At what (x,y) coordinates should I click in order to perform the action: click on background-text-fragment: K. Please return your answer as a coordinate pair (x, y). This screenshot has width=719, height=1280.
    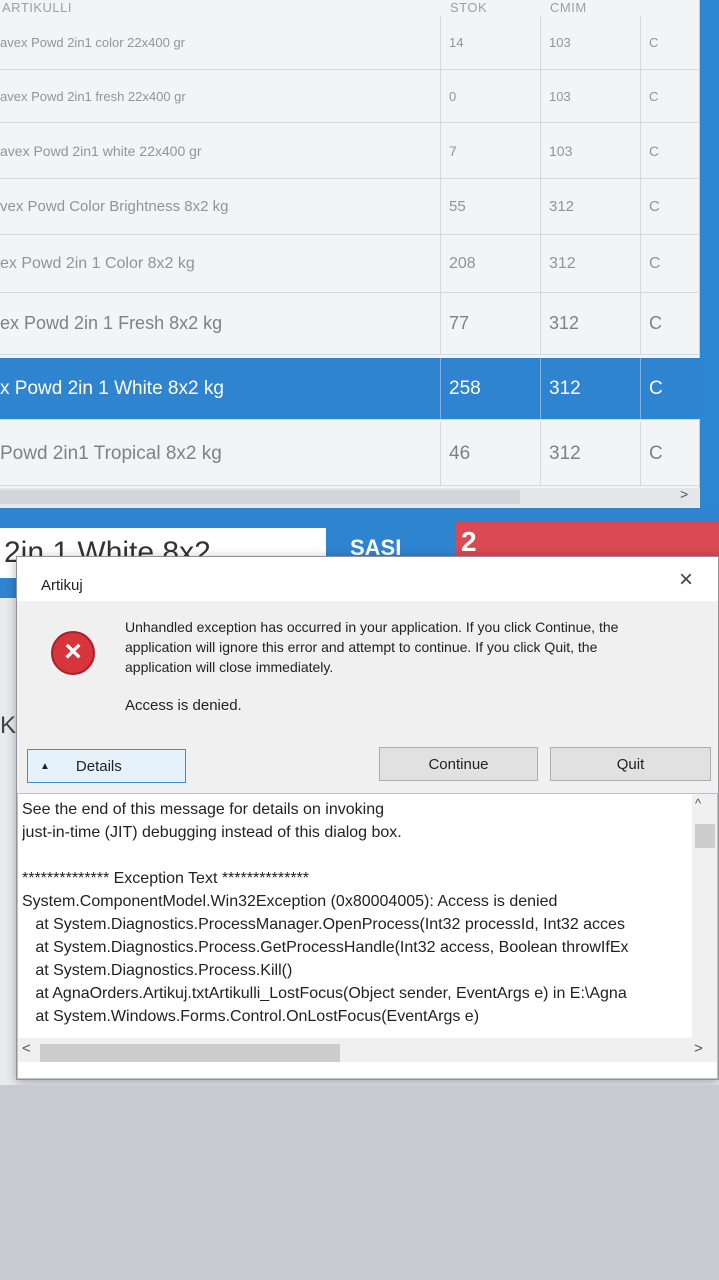
    Looking at the image, I should click on (8, 725).